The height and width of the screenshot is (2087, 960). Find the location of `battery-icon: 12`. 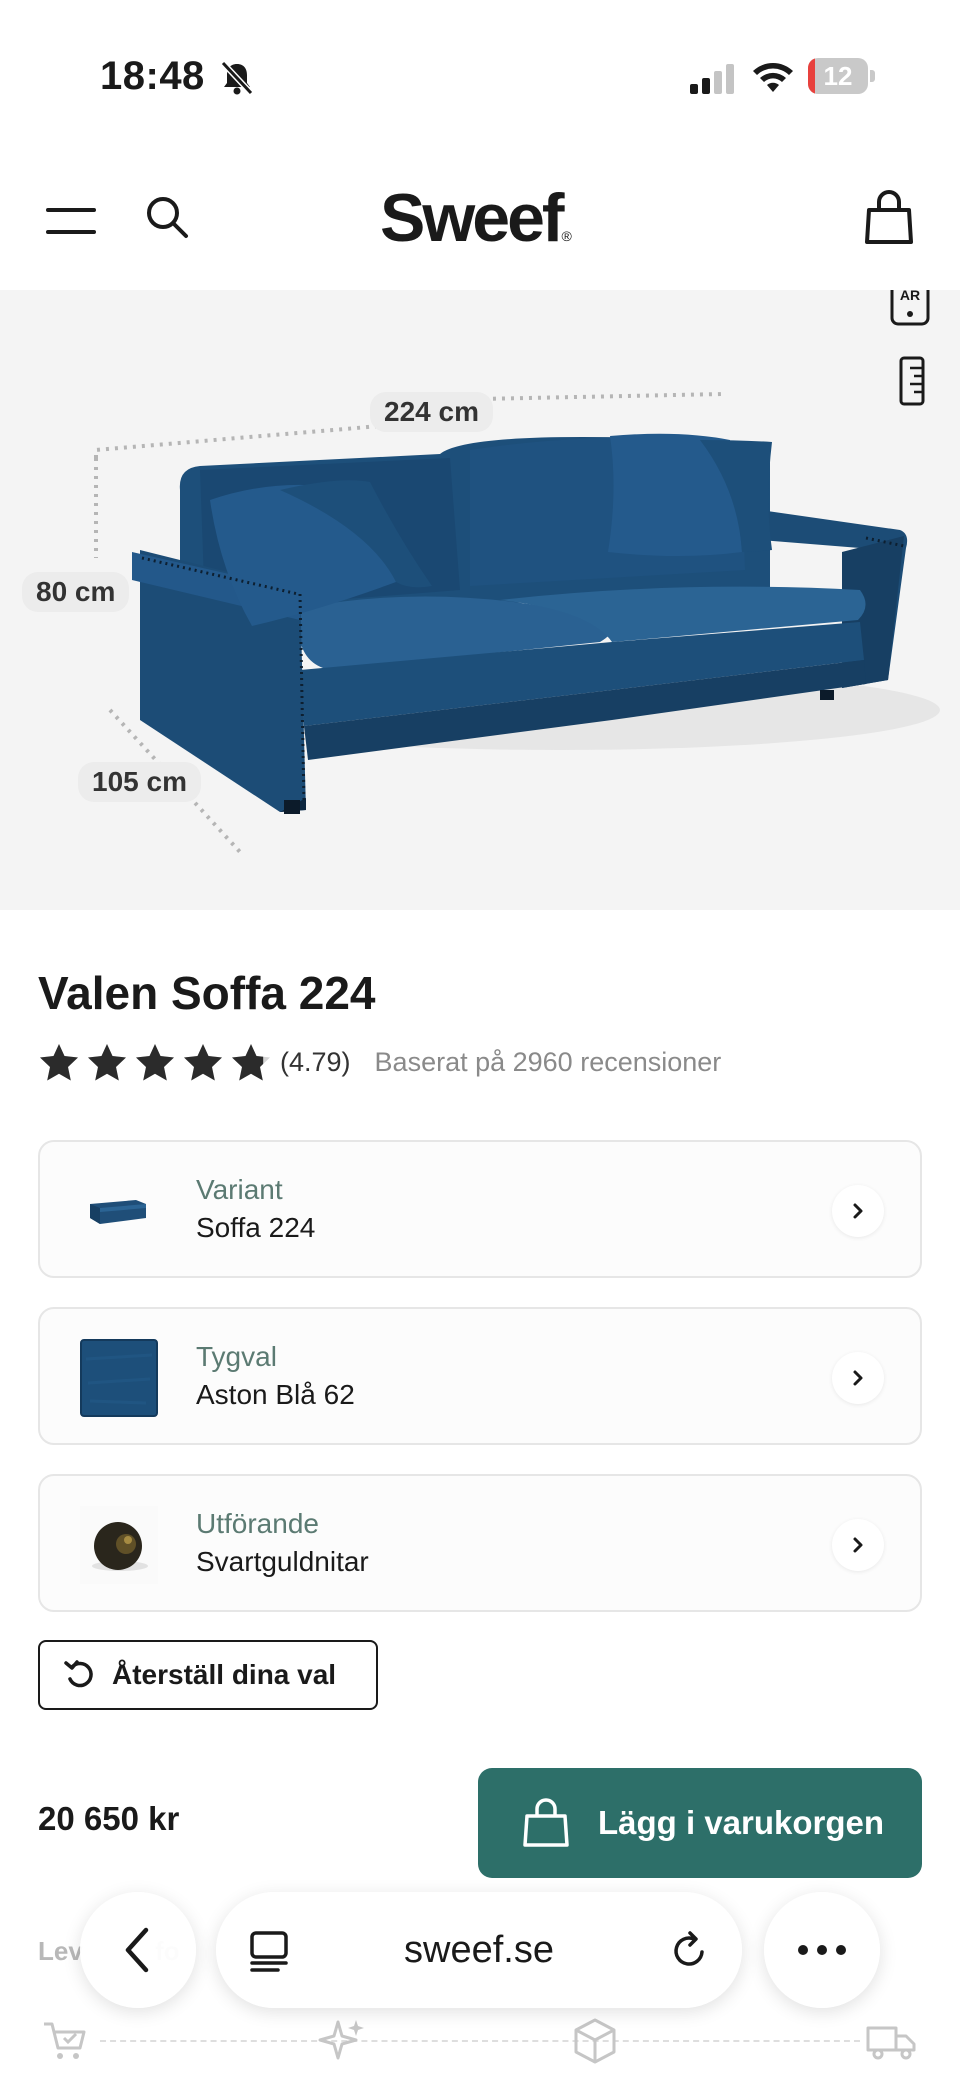

battery-icon: 12 is located at coordinates (841, 76).